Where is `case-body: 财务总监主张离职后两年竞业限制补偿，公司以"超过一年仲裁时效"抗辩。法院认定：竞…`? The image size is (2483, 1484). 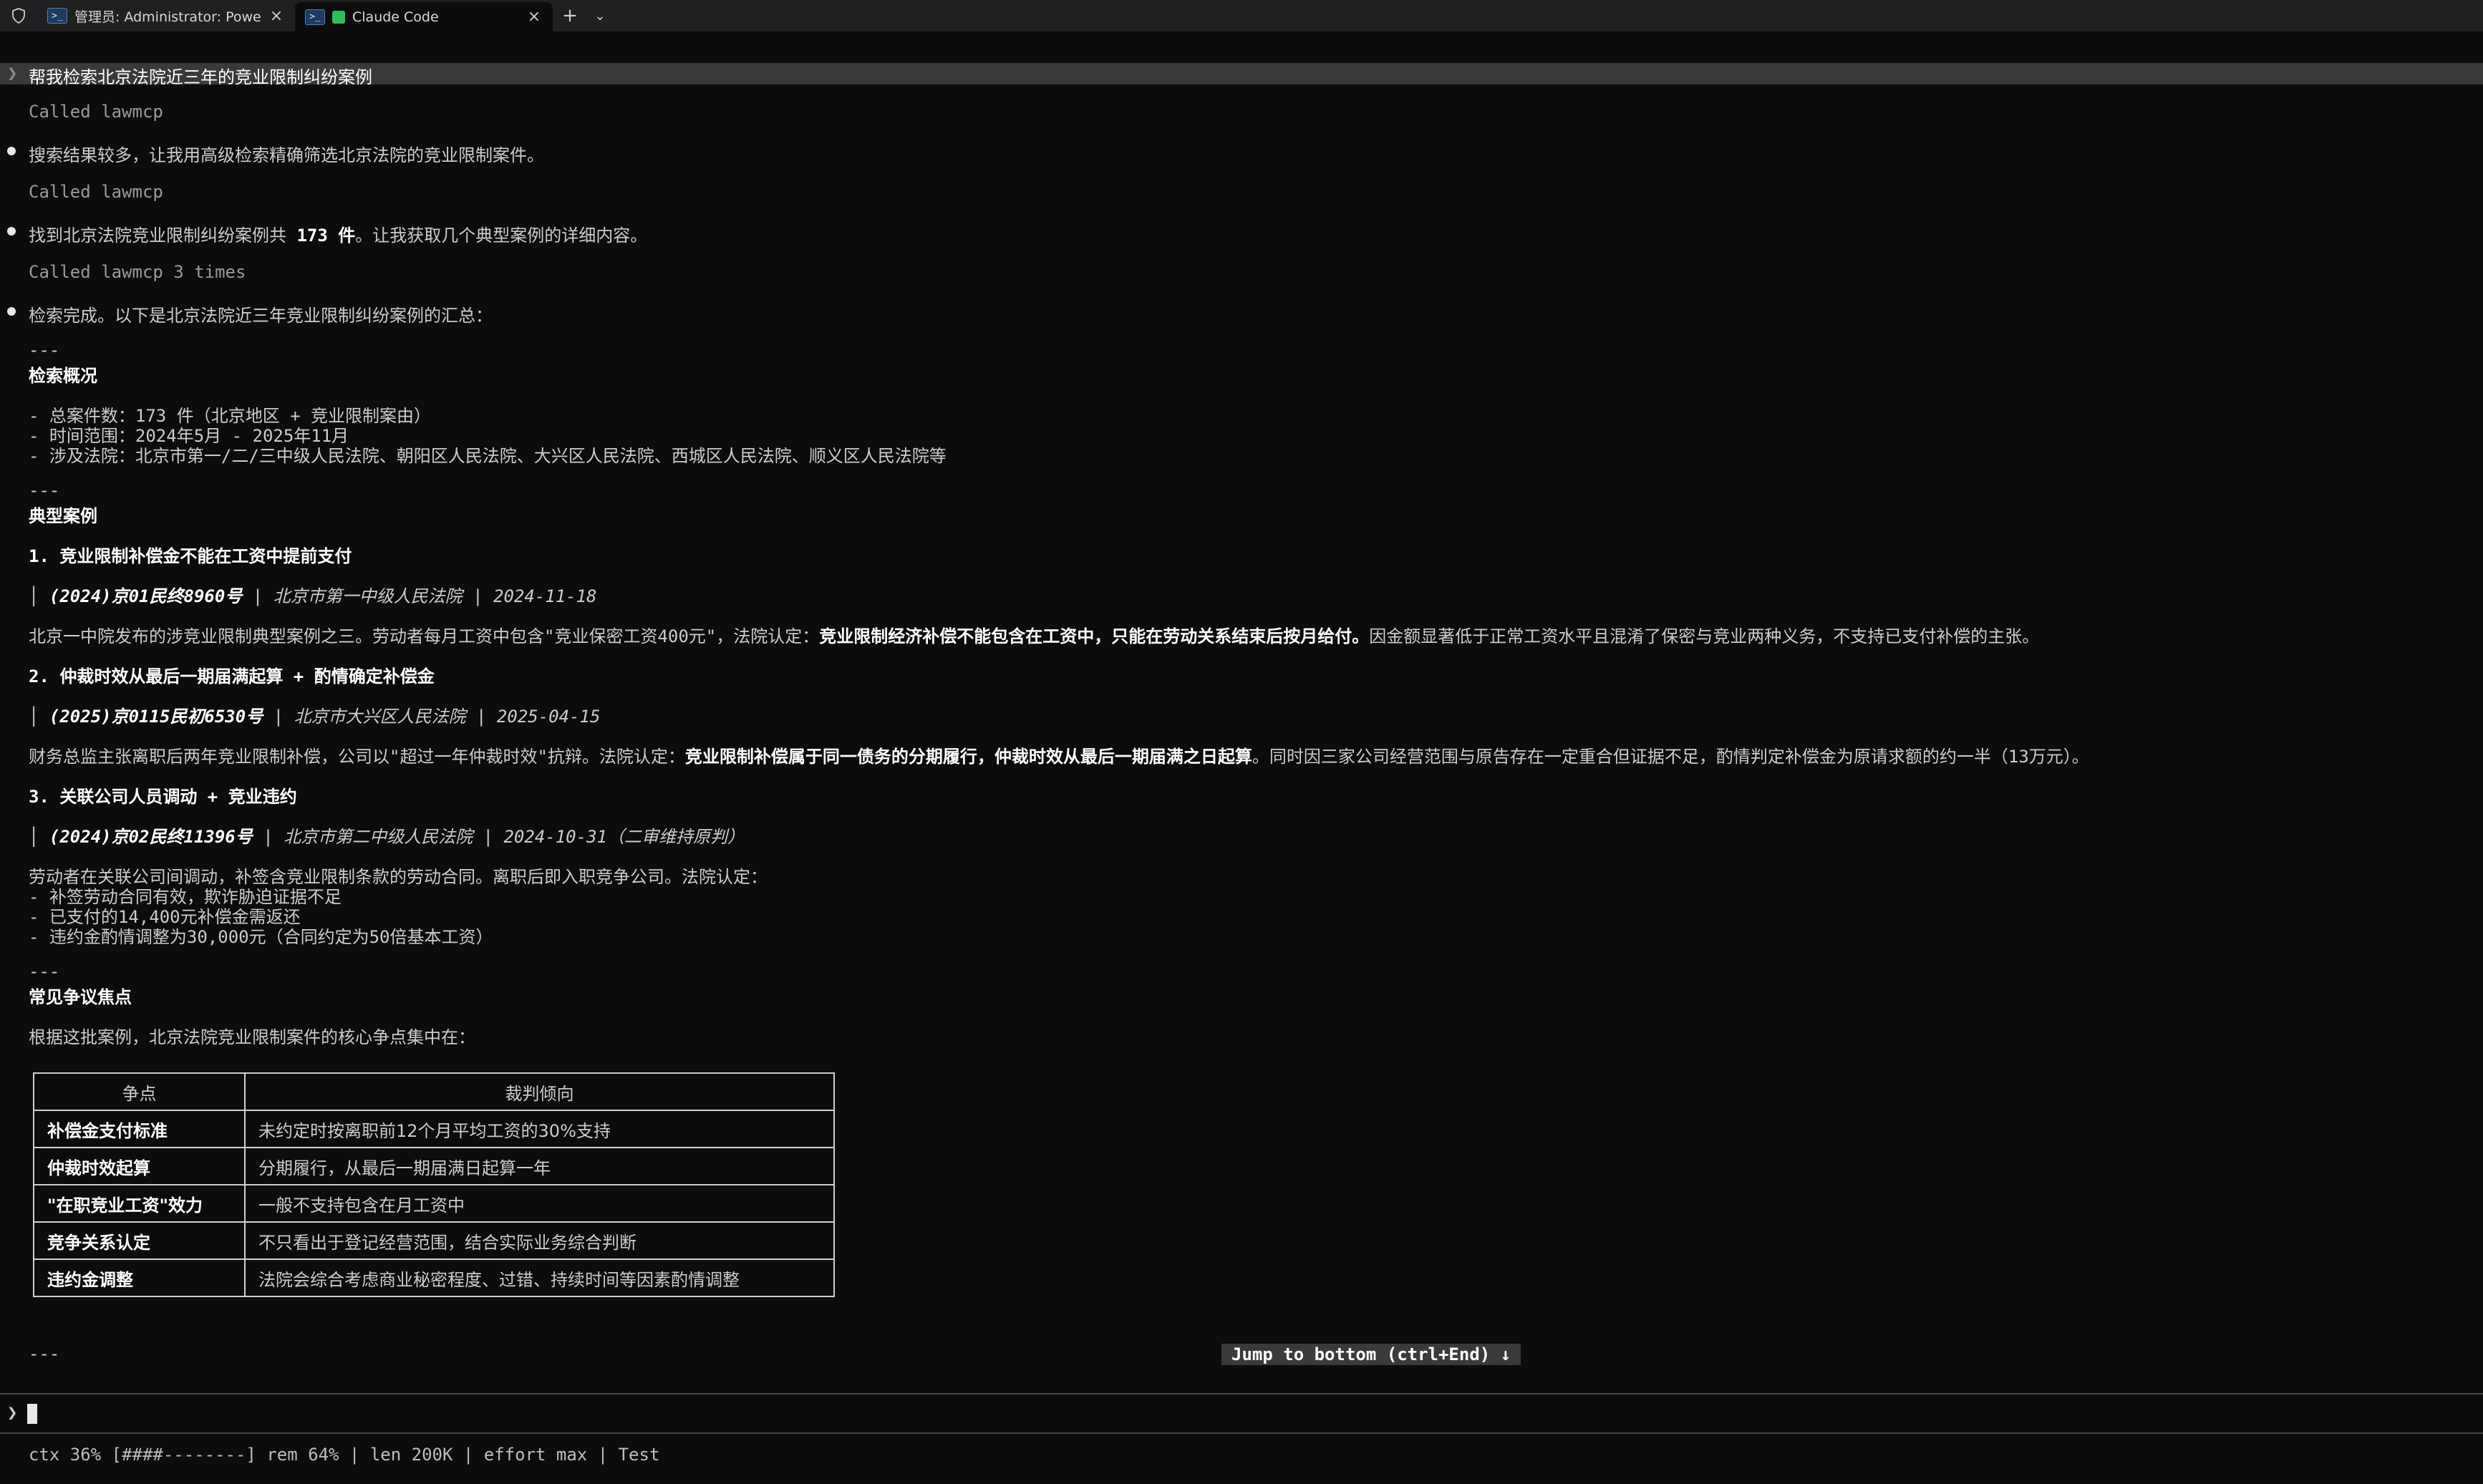 case-body: 财务总监主张离职后两年竞业限制补偿，公司以"超过一年仲裁时效"抗辩。法院认定：竞… is located at coordinates (1059, 757).